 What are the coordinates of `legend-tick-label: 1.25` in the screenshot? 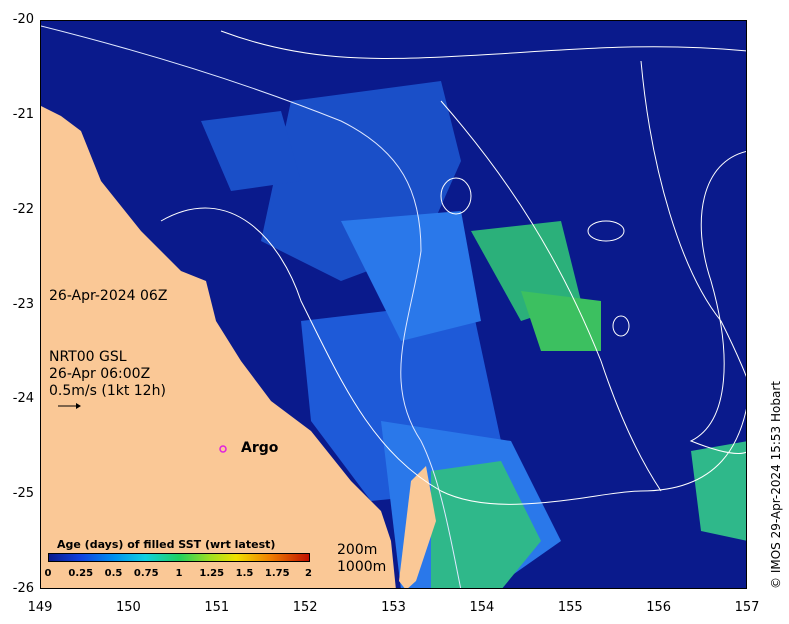 It's located at (212, 573).